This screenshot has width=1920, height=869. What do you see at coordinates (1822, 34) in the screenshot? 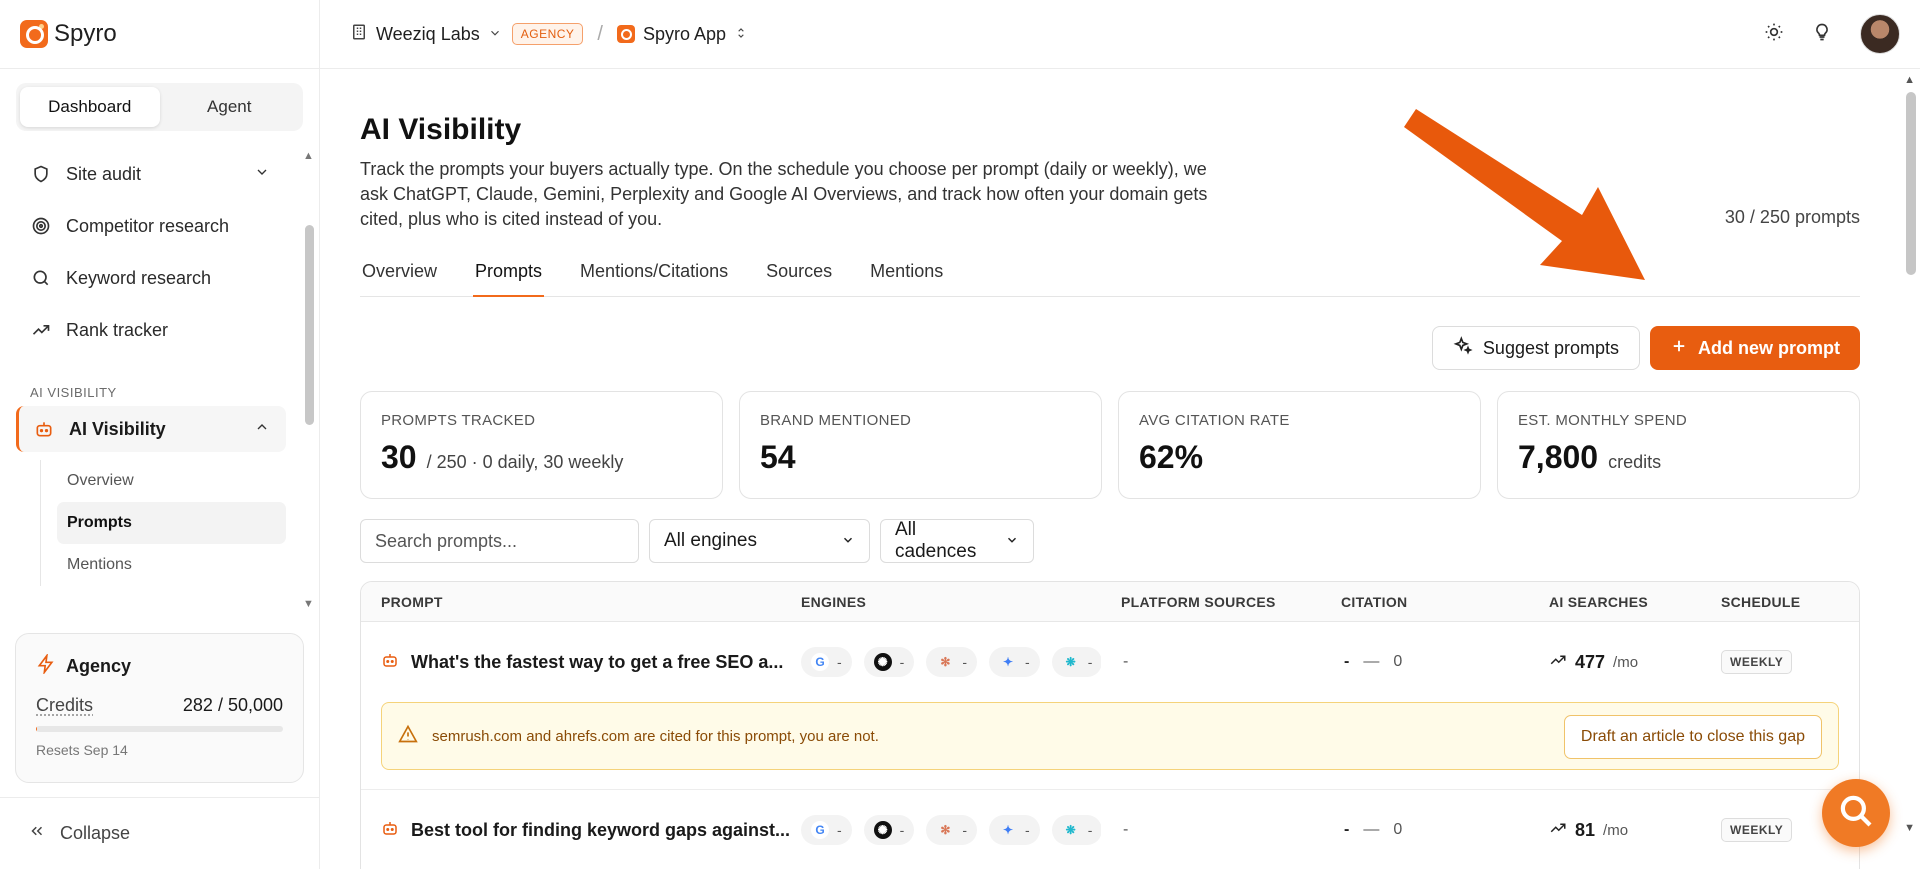
I see `lightbulb-icon` at bounding box center [1822, 34].